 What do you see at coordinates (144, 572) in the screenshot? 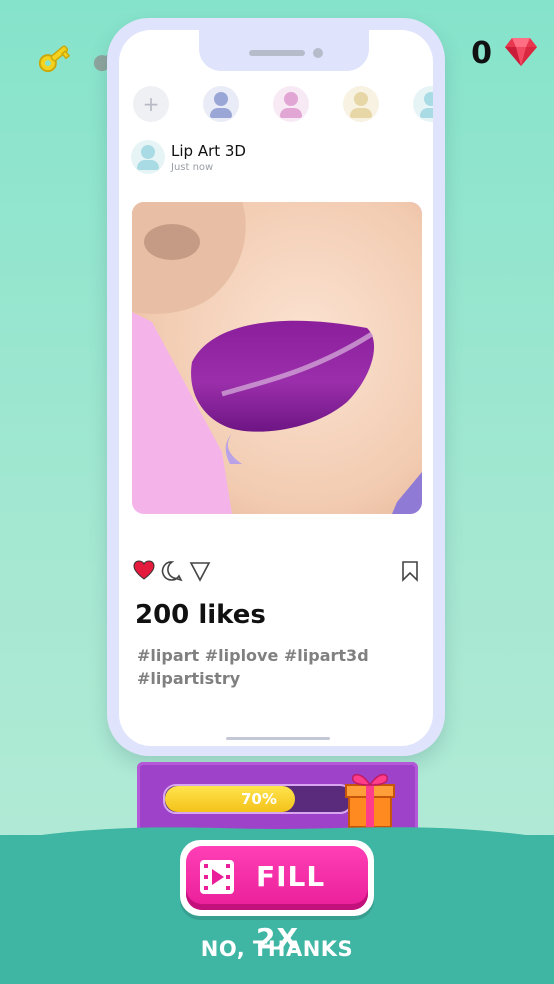
I see `heart-icon` at bounding box center [144, 572].